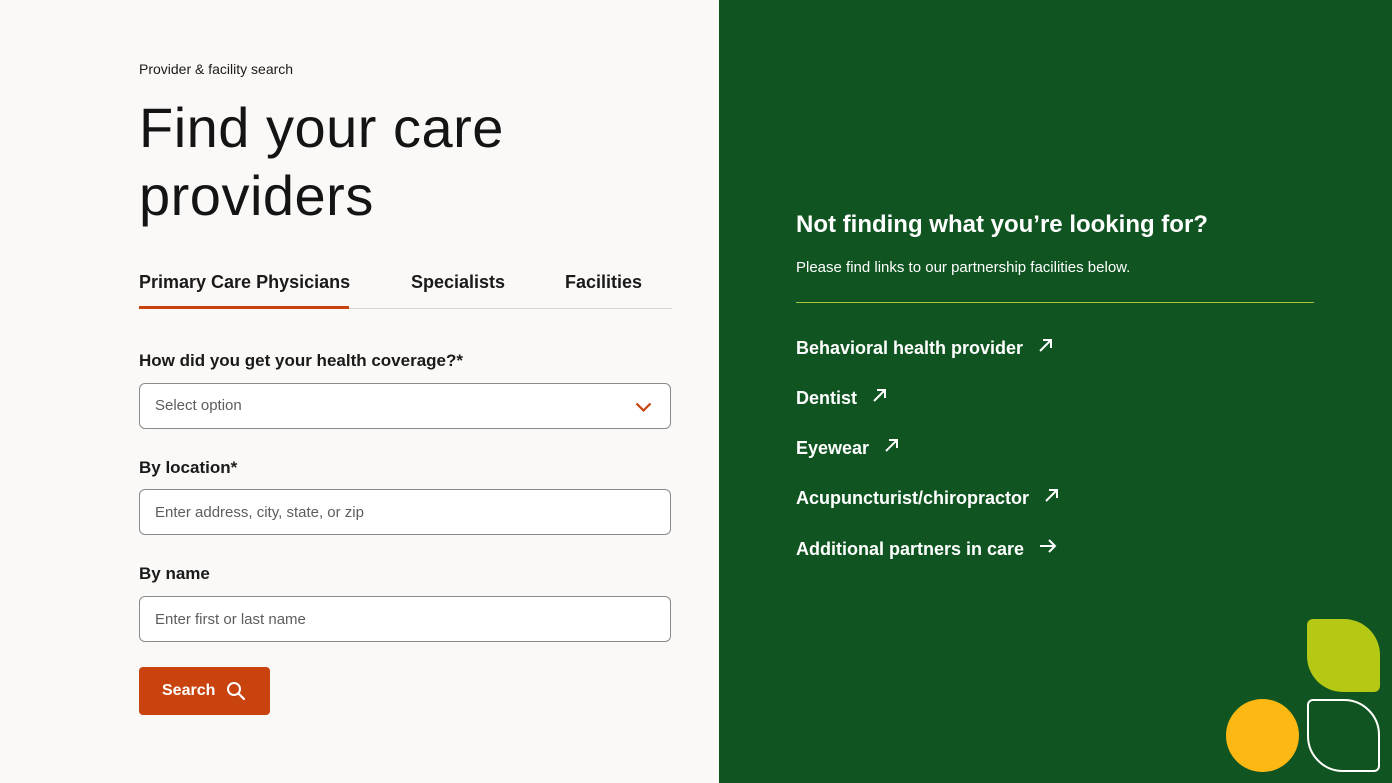  I want to click on tab-specialists: Specialists, so click(458, 282).